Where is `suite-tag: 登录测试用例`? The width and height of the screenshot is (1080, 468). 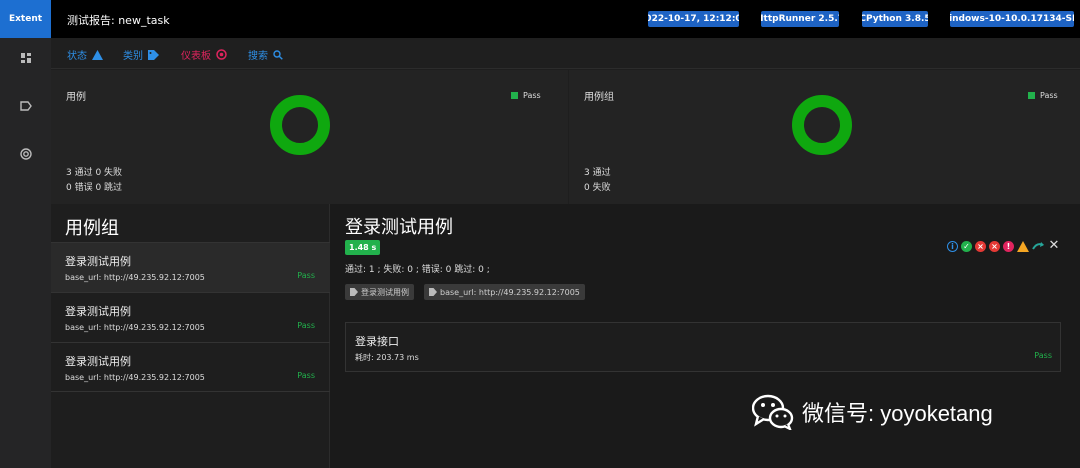 suite-tag: 登录测试用例 is located at coordinates (379, 292).